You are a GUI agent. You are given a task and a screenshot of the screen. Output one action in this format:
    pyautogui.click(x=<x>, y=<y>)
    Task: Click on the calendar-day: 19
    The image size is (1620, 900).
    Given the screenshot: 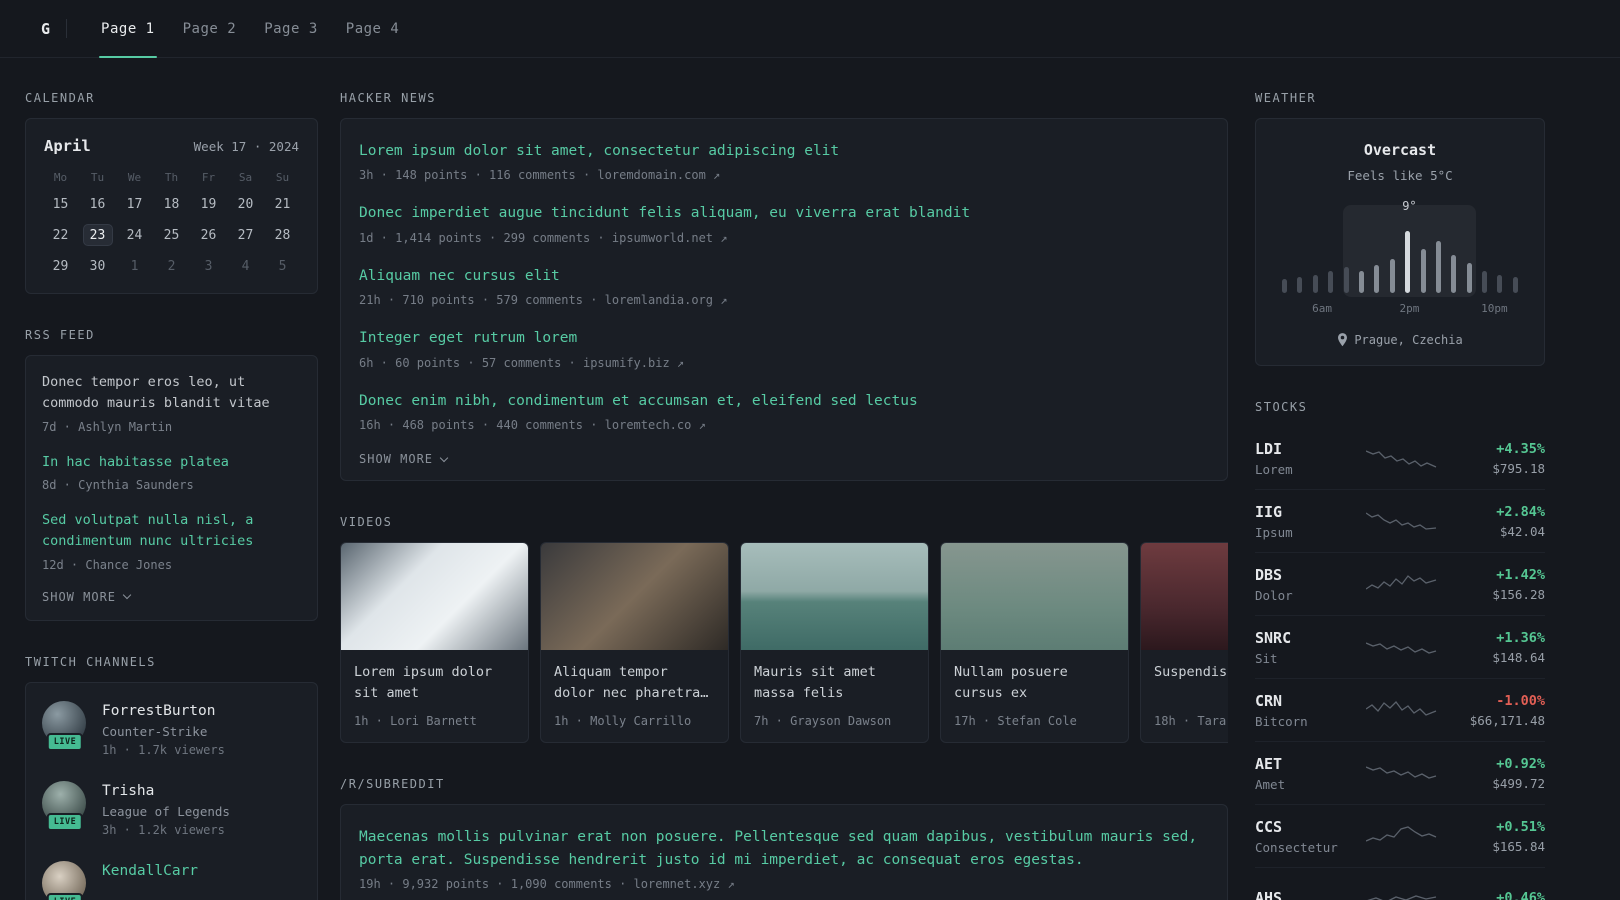 What is the action you would take?
    pyautogui.click(x=208, y=204)
    